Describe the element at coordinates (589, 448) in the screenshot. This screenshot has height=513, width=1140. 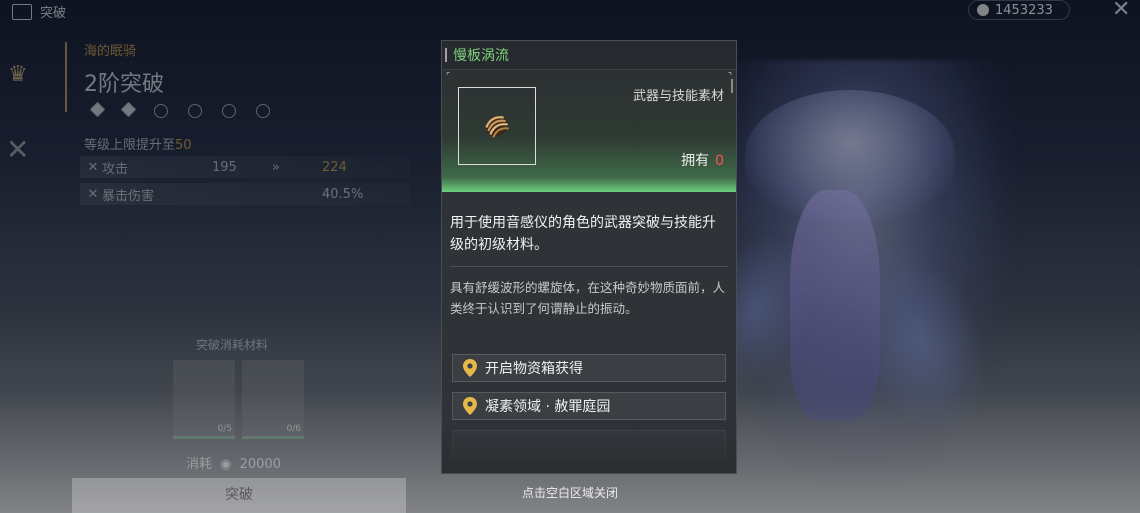
I see `card-bottom-fade` at that location.